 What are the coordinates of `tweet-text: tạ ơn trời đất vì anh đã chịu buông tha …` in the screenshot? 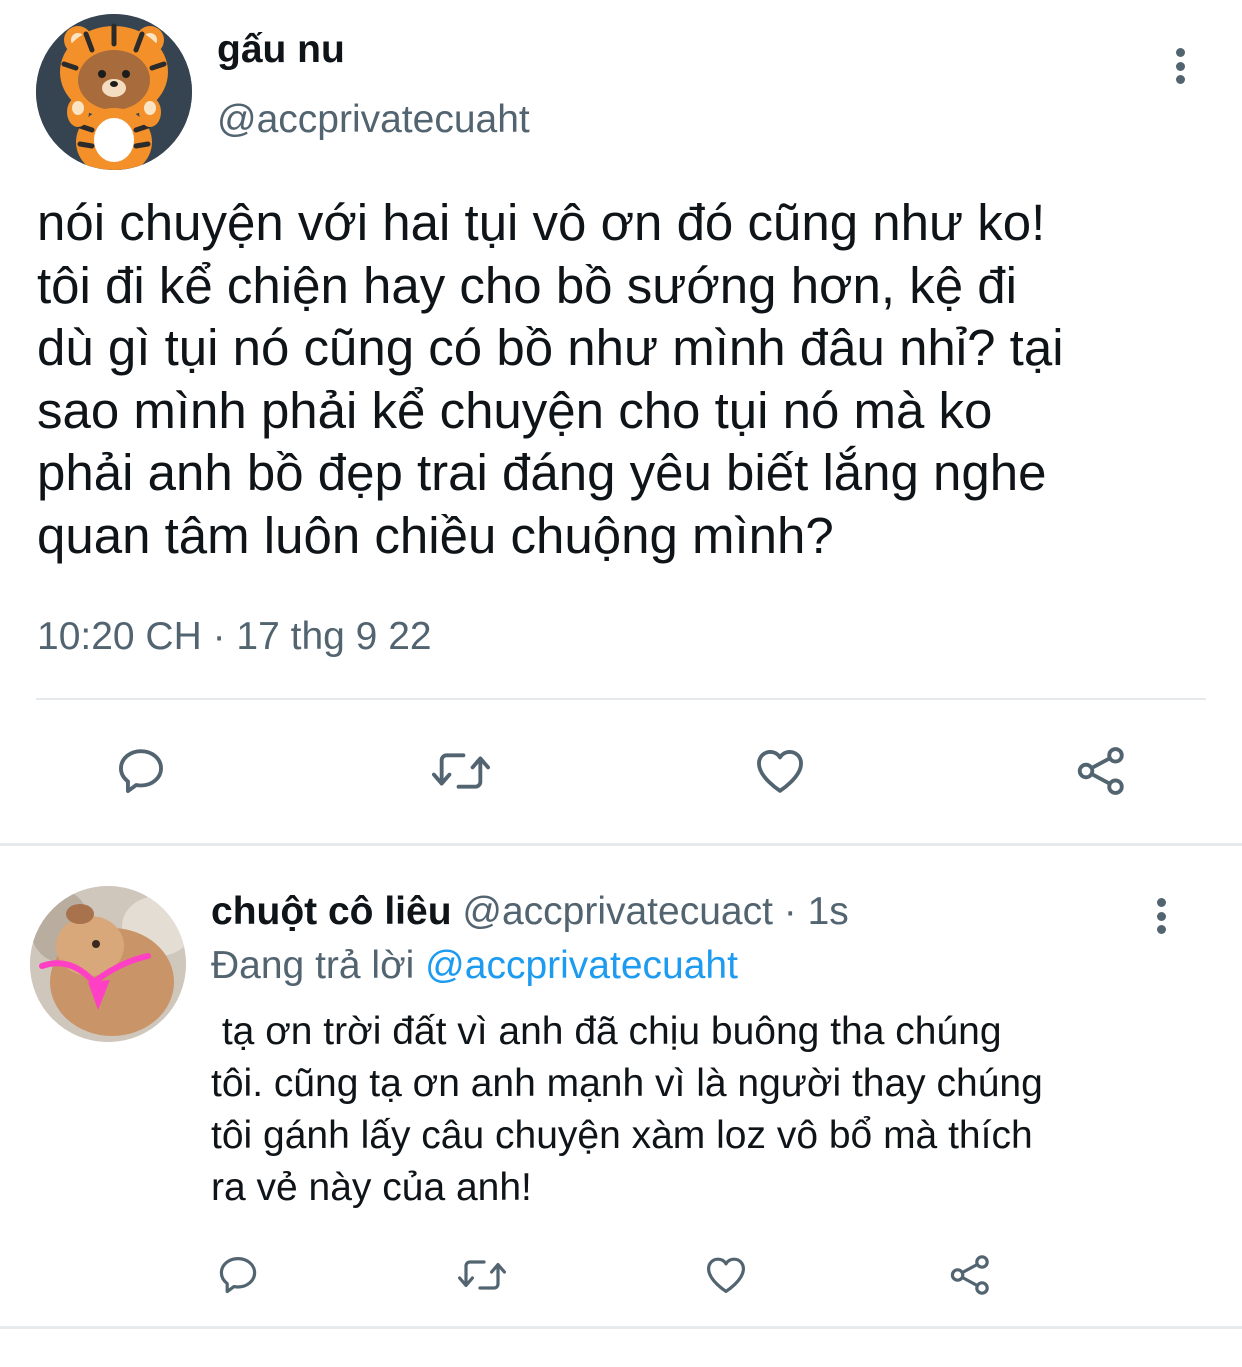 It's located at (711, 1110).